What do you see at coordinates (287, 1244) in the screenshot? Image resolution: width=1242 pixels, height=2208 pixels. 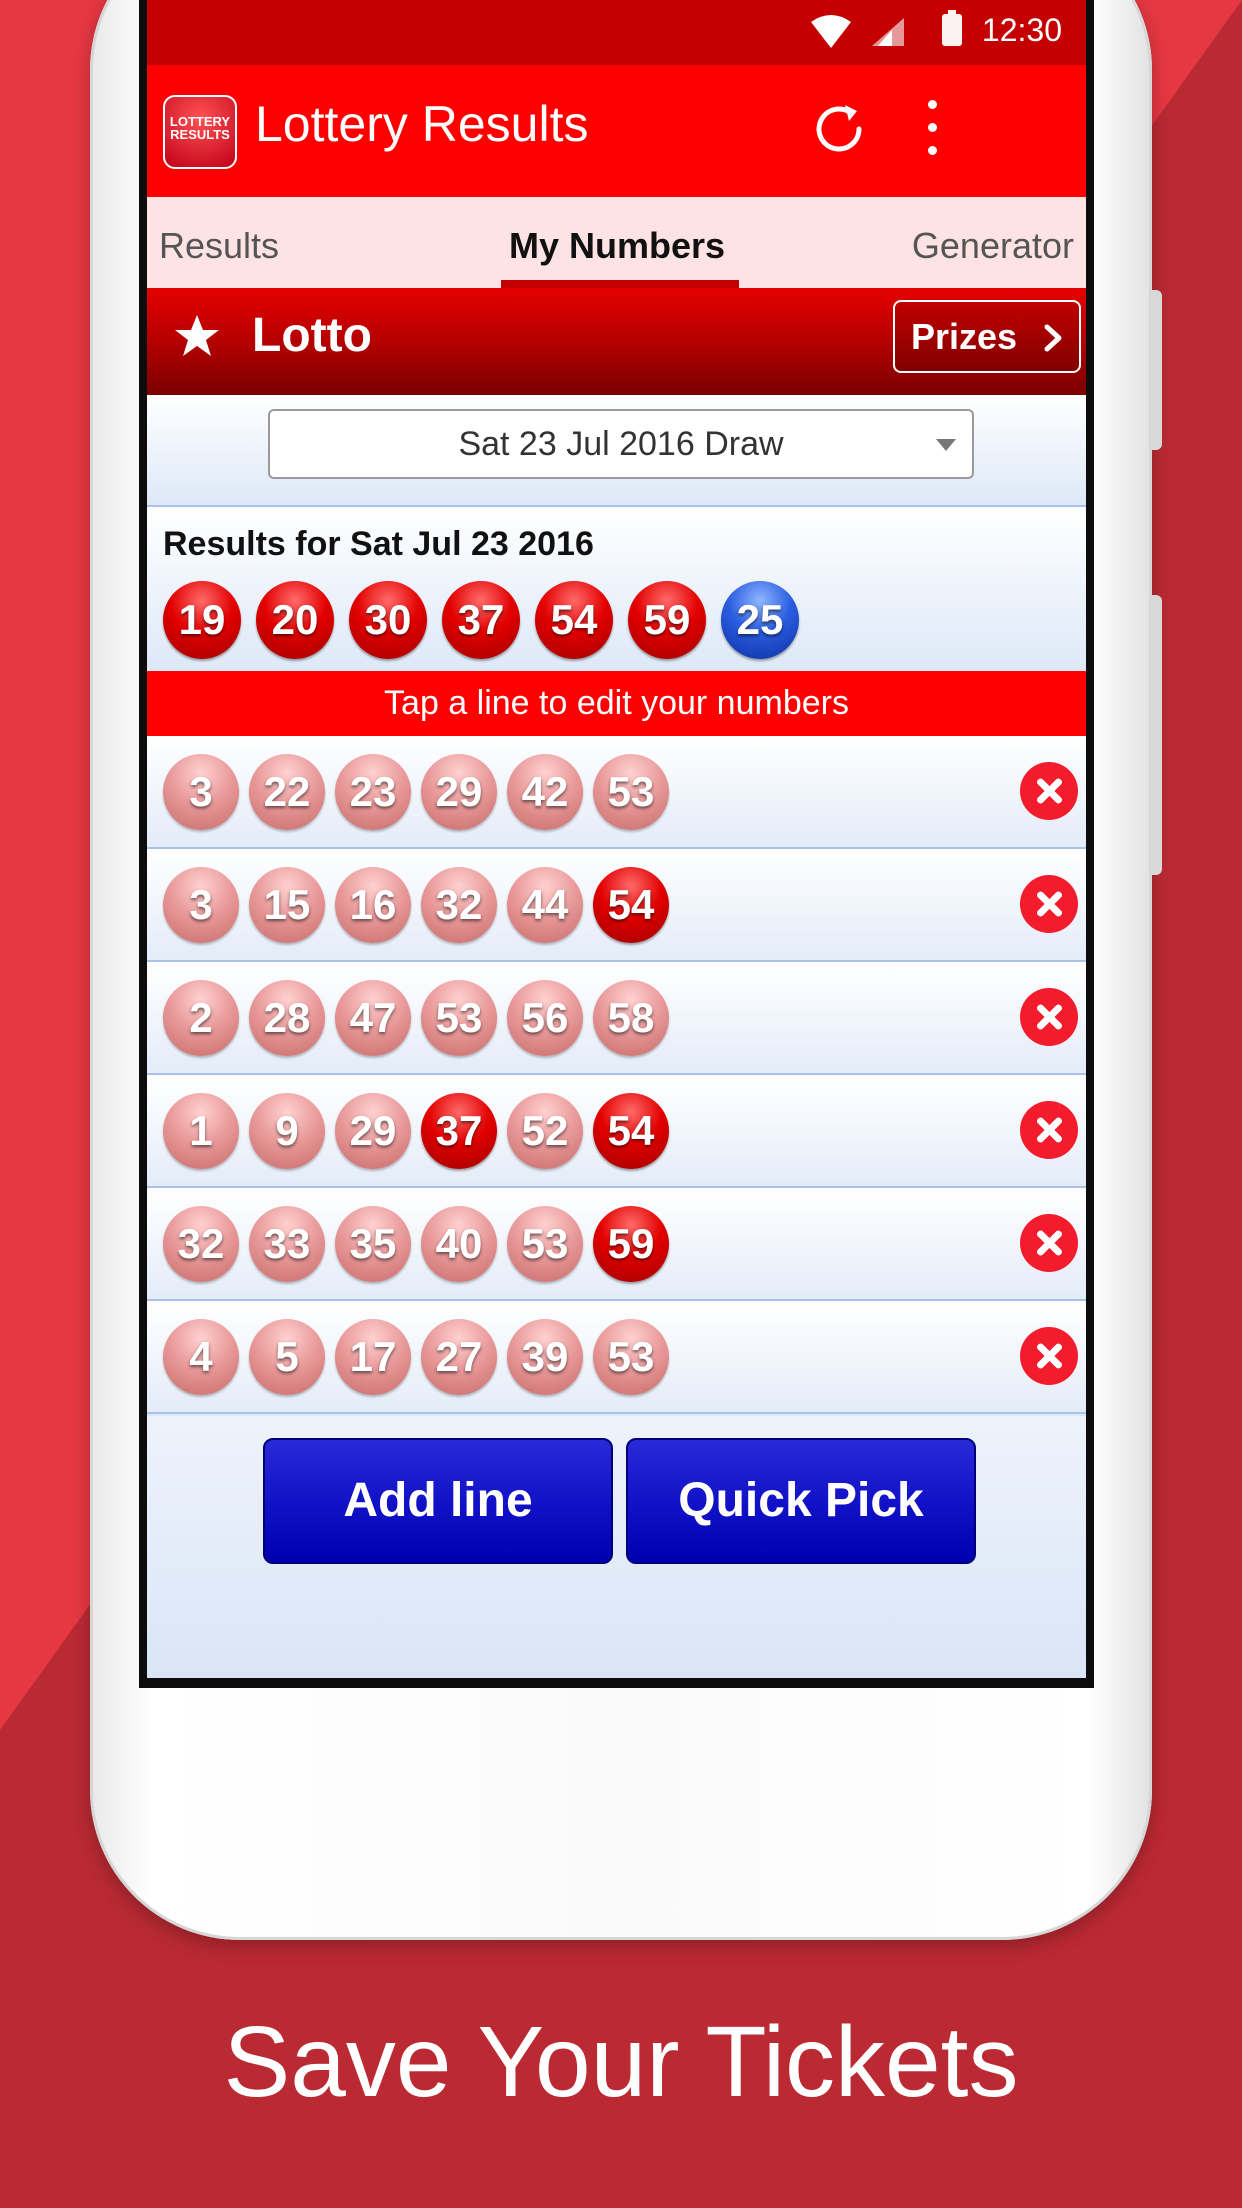 I see `ticket-ball: 33` at bounding box center [287, 1244].